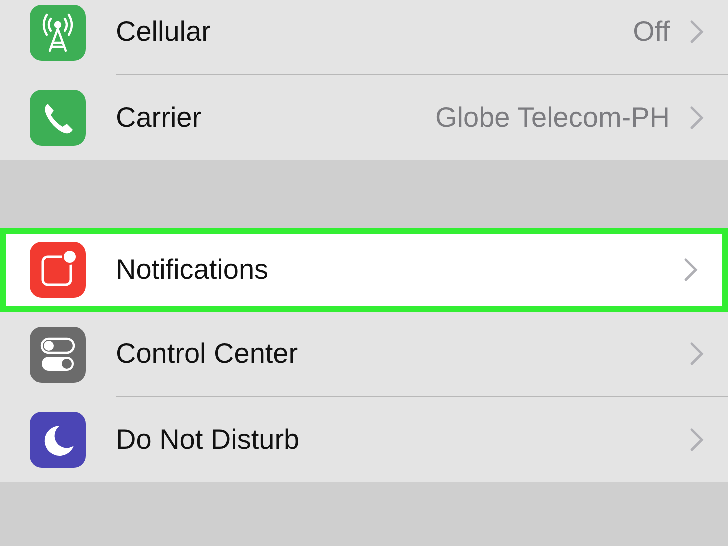 The width and height of the screenshot is (728, 546). Describe the element at coordinates (58, 32) in the screenshot. I see `antenna-icon` at that location.